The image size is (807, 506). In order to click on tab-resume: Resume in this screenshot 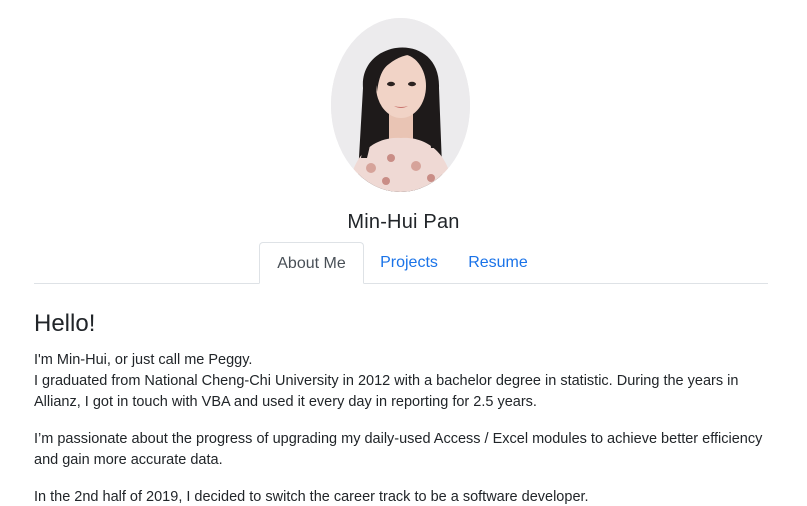, I will do `click(498, 262)`.